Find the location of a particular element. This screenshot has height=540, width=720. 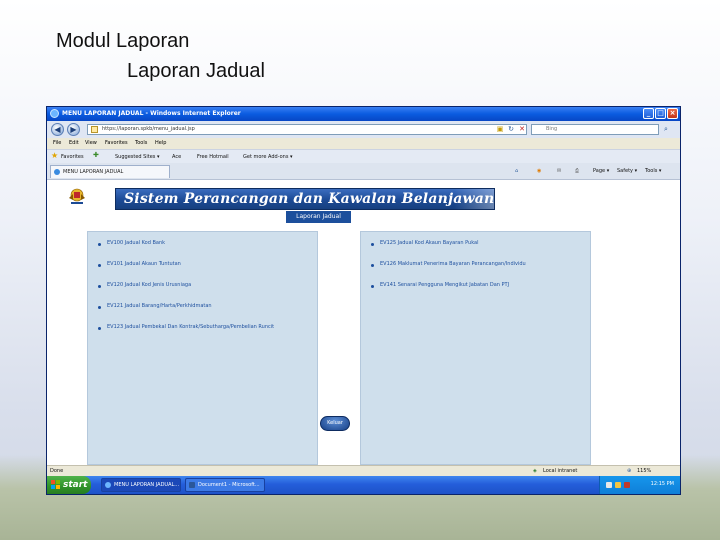

speaker-icon is located at coordinates (618, 485).